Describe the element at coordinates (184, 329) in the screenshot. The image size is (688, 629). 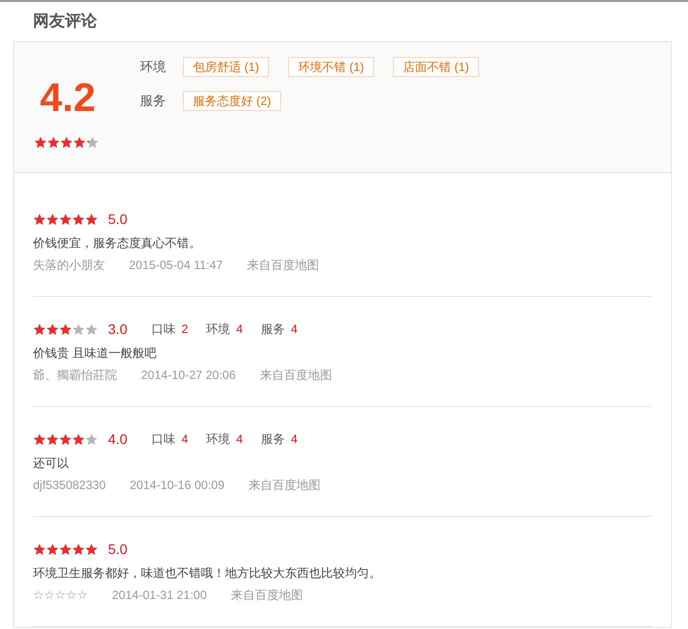
I see `aspect-score: 2` at that location.